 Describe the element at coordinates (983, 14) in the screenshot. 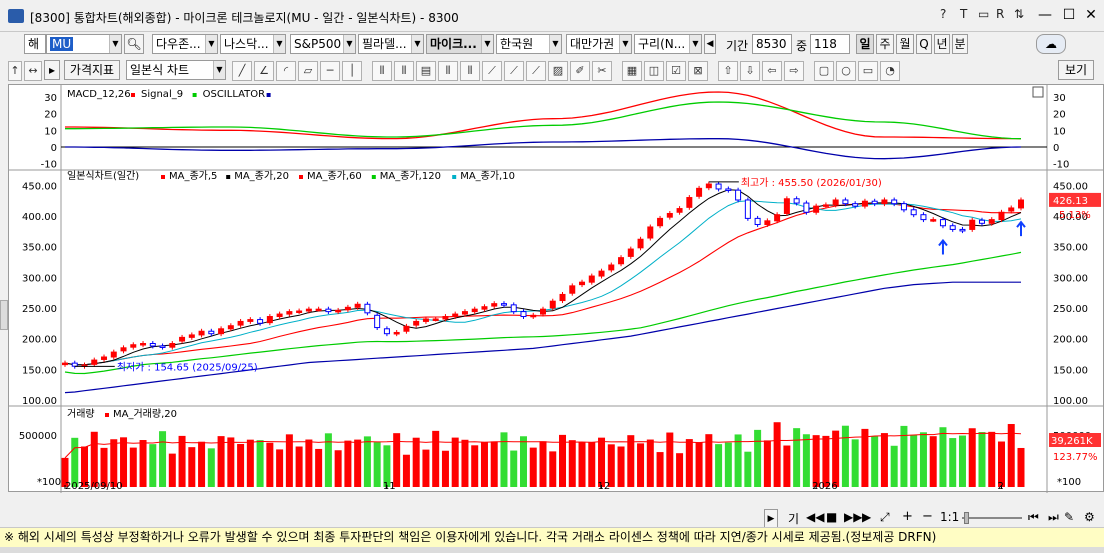

I see `restore-layout-icon: ▭` at that location.